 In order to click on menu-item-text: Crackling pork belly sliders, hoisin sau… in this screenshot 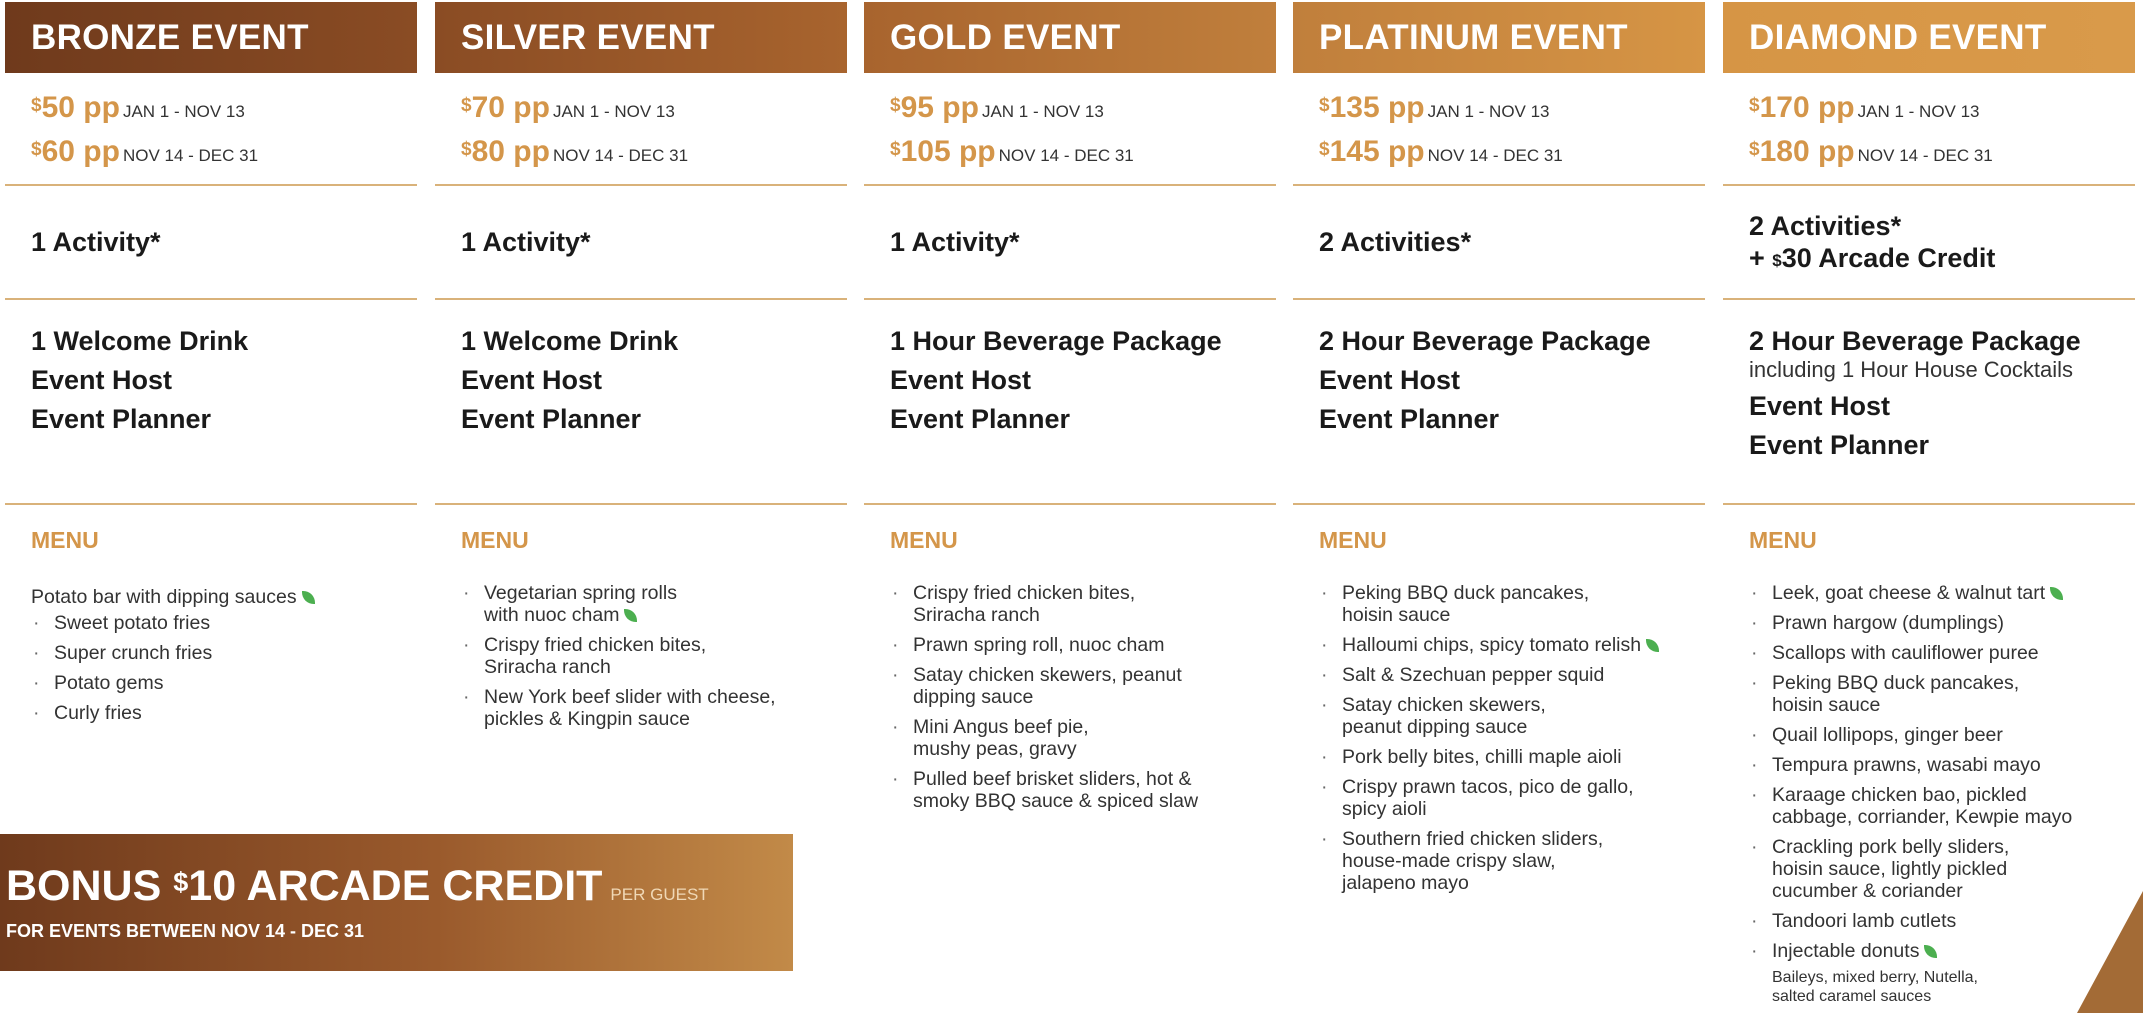, I will do `click(1891, 869)`.